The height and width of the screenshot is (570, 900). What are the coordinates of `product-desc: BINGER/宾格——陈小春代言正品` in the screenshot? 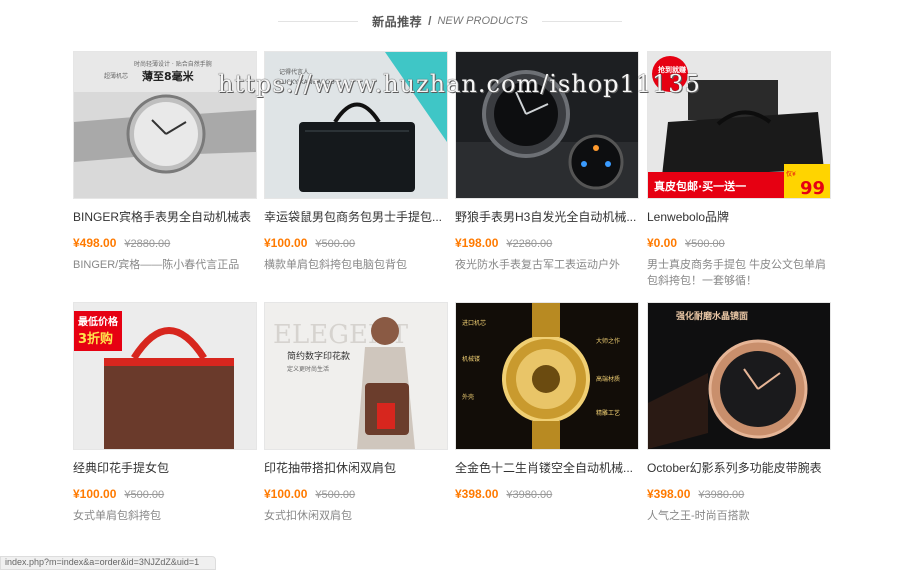 It's located at (156, 265).